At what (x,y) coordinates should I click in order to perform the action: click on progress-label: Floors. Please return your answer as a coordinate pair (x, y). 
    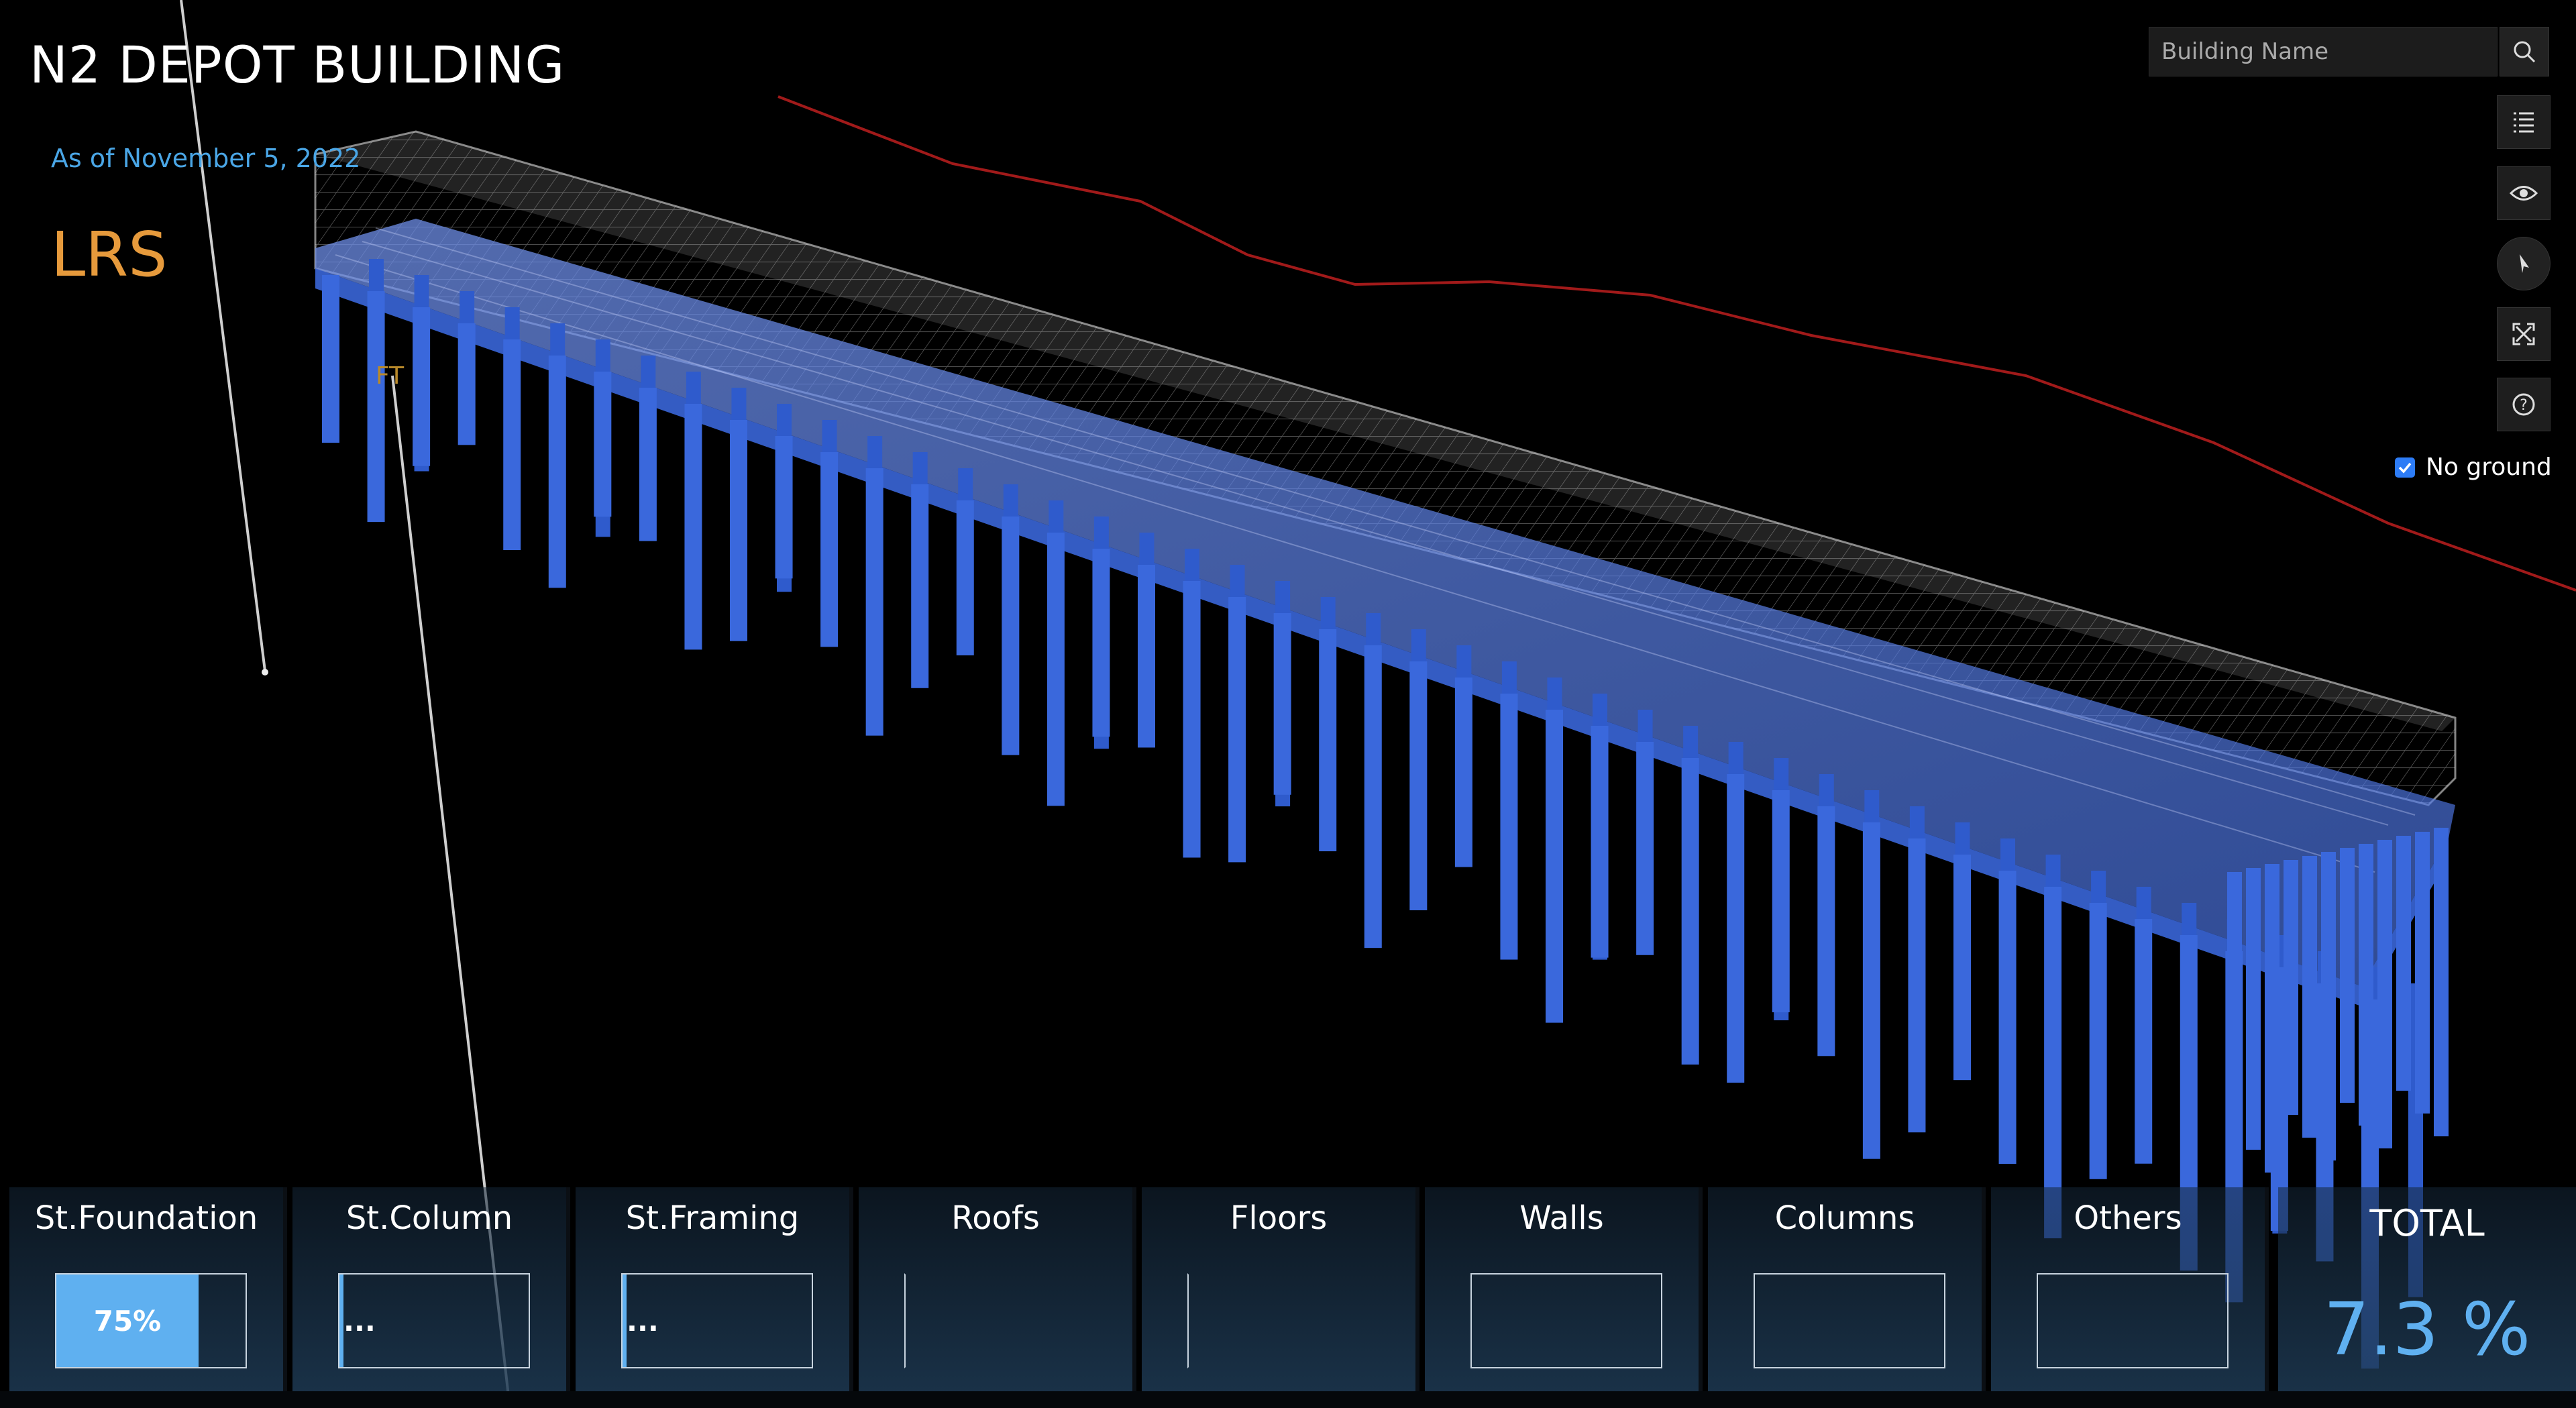
    Looking at the image, I should click on (1279, 1218).